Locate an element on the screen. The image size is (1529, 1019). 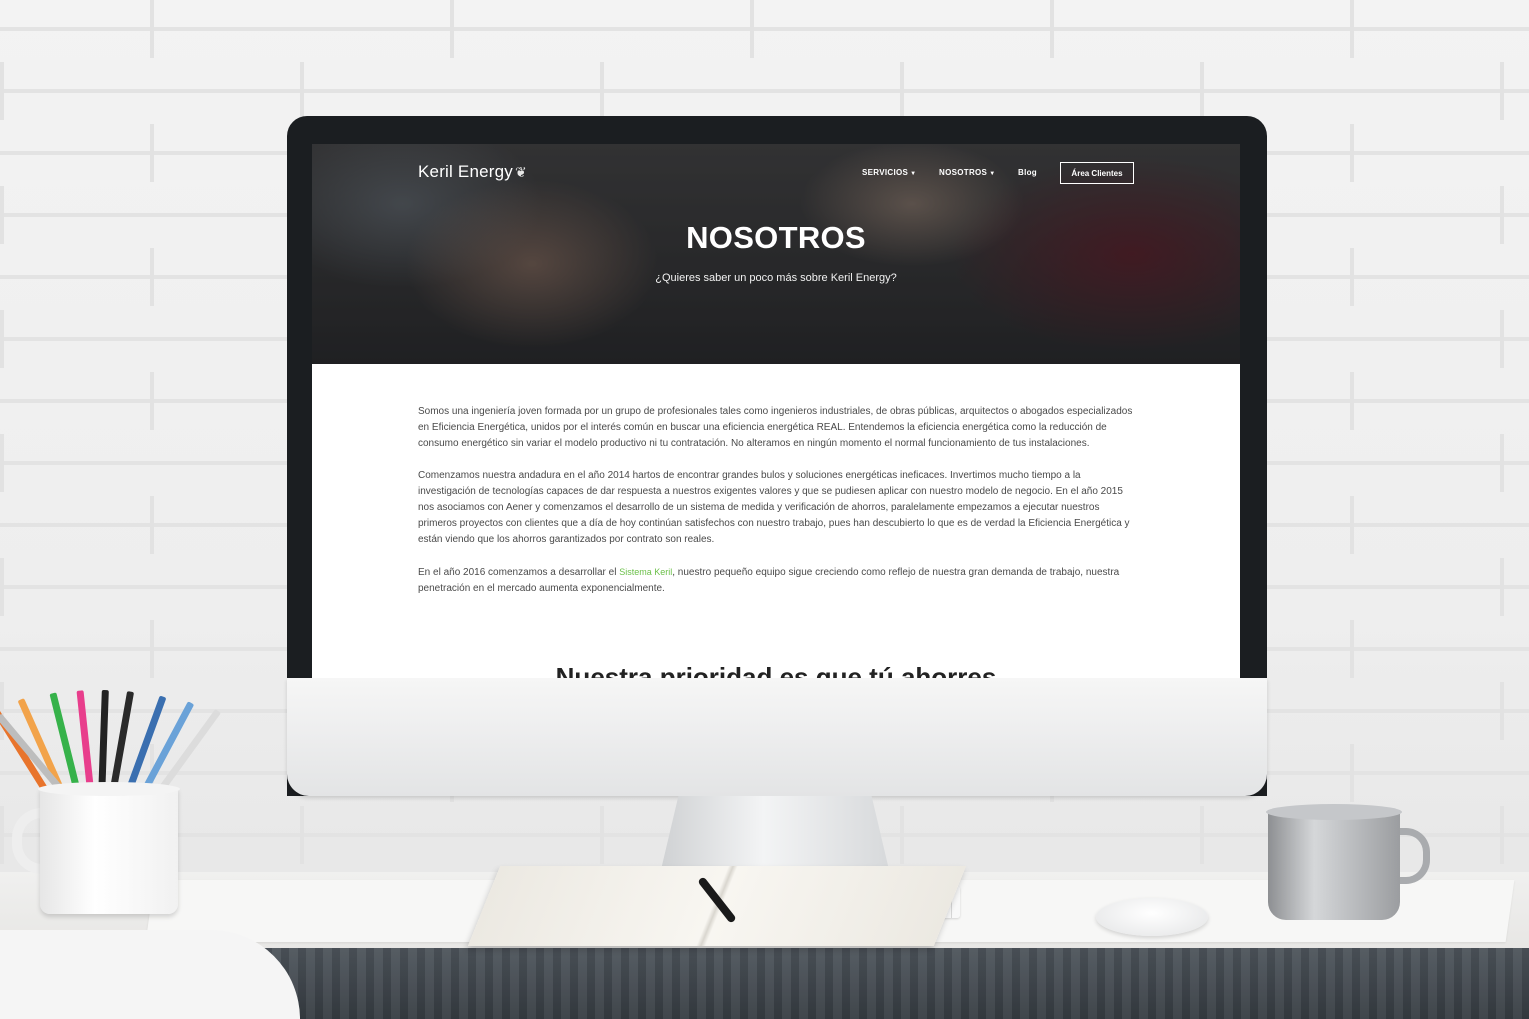
nav-blog-label: Blog is located at coordinates (1027, 172).